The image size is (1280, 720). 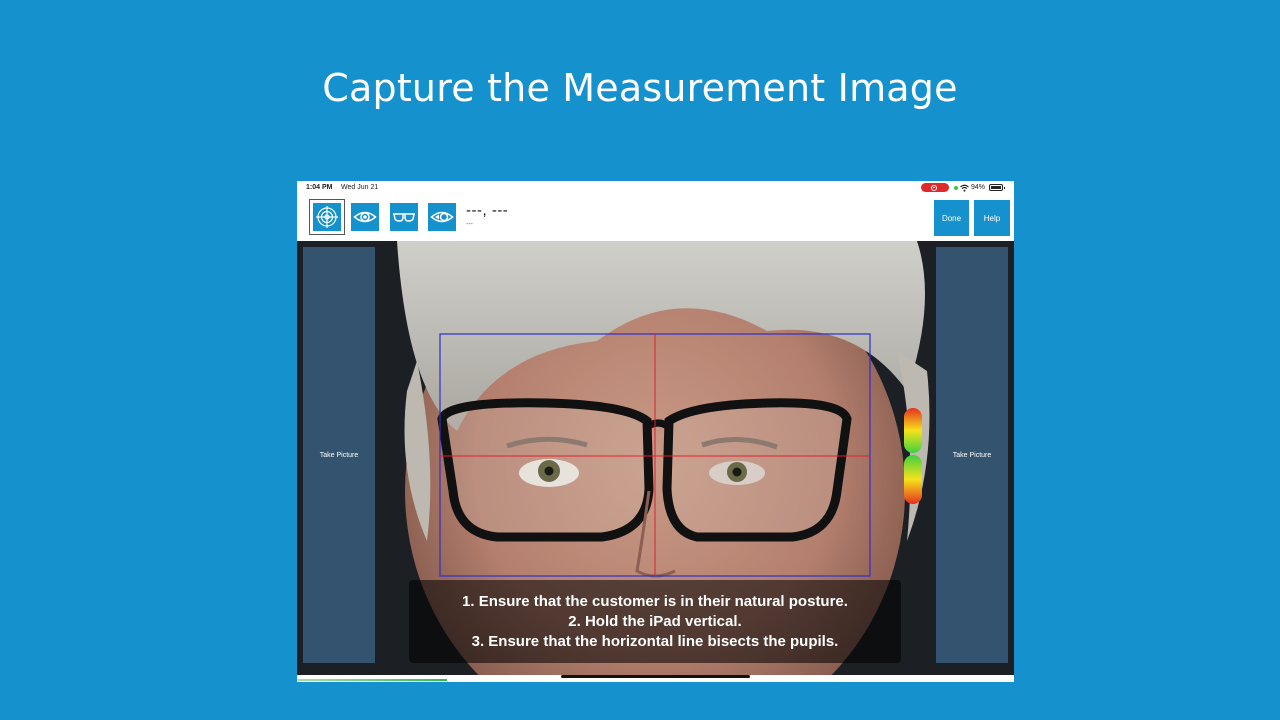 I want to click on bottom-bar, so click(x=655, y=678).